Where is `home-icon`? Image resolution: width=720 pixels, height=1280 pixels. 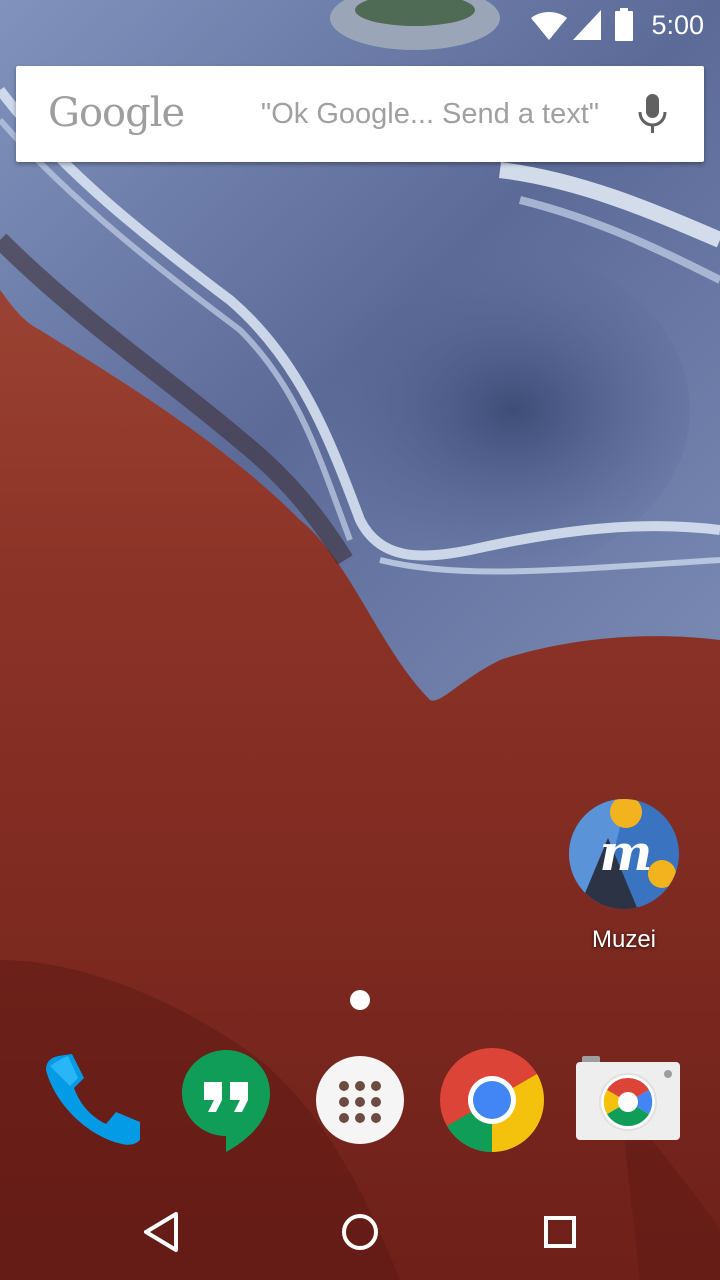 home-icon is located at coordinates (360, 1232).